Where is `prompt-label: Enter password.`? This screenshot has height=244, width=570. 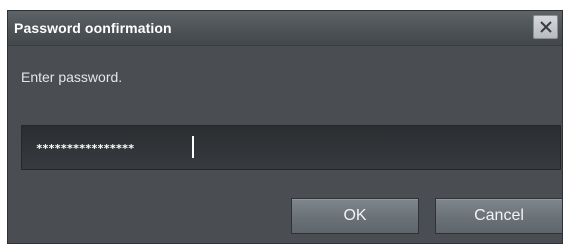
prompt-label: Enter password. is located at coordinates (72, 77).